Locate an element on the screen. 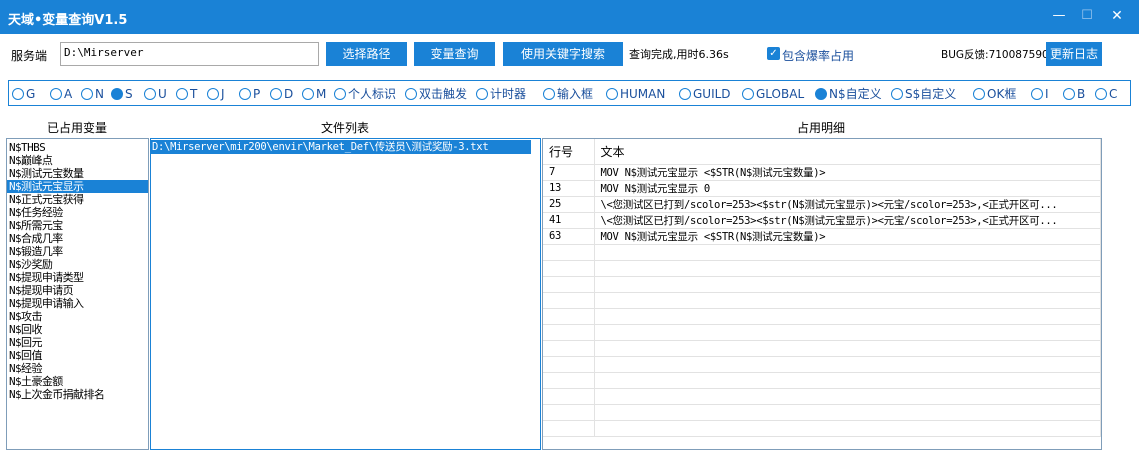 The height and width of the screenshot is (455, 1139). radio-label: D is located at coordinates (289, 94).